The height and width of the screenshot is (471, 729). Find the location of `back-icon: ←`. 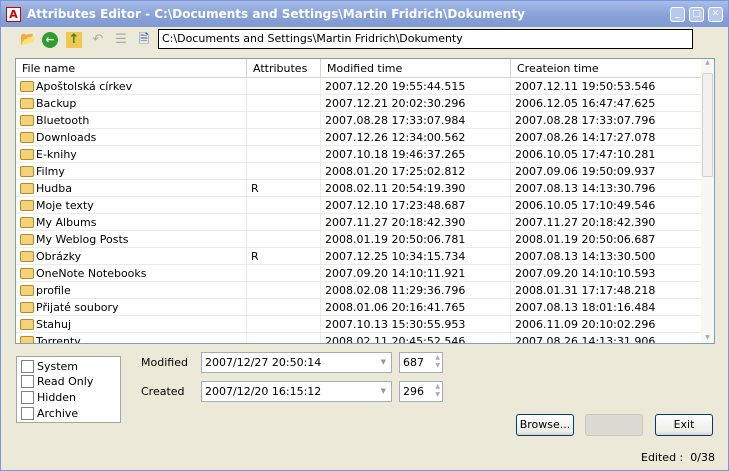

back-icon: ← is located at coordinates (50, 40).